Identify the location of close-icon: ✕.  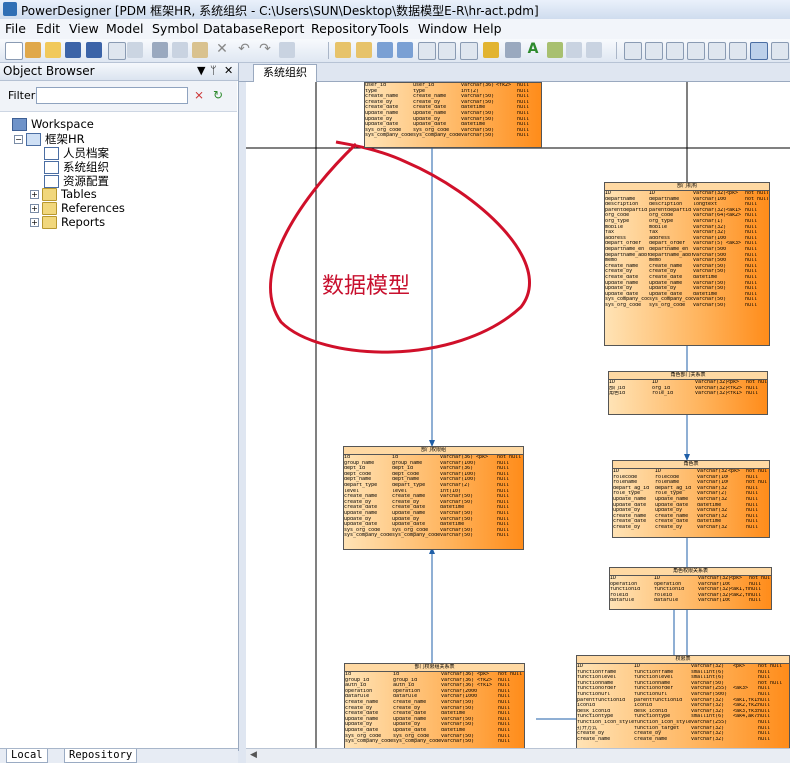
(228, 70).